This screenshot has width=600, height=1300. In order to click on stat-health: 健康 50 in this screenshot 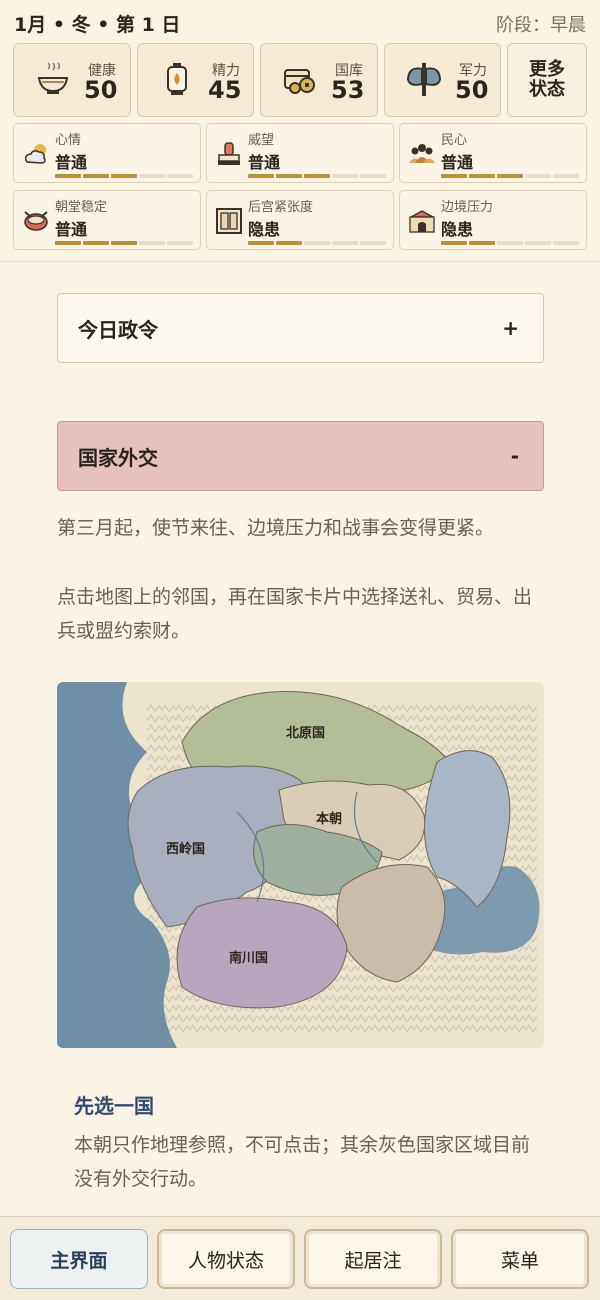, I will do `click(72, 80)`.